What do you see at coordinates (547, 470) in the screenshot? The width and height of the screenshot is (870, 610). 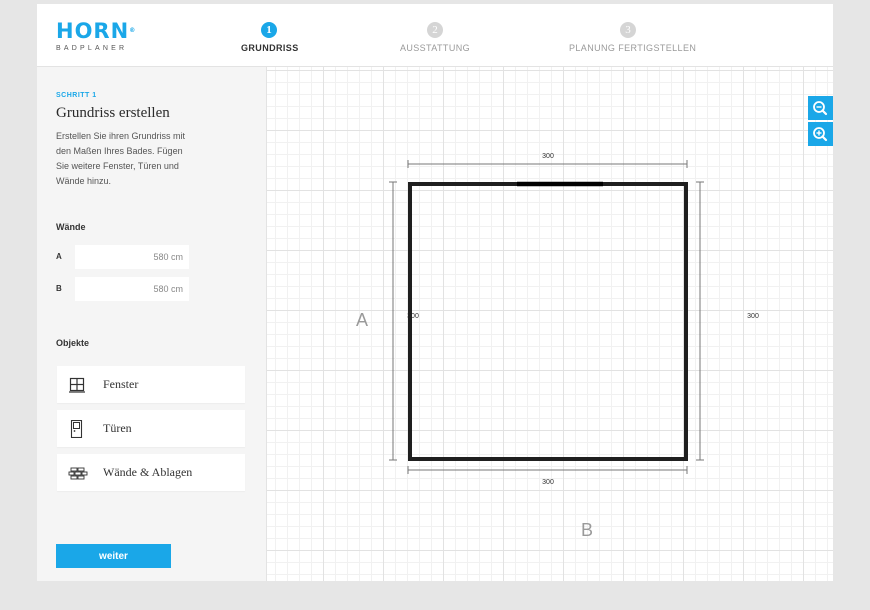 I see `dimension-bottom` at bounding box center [547, 470].